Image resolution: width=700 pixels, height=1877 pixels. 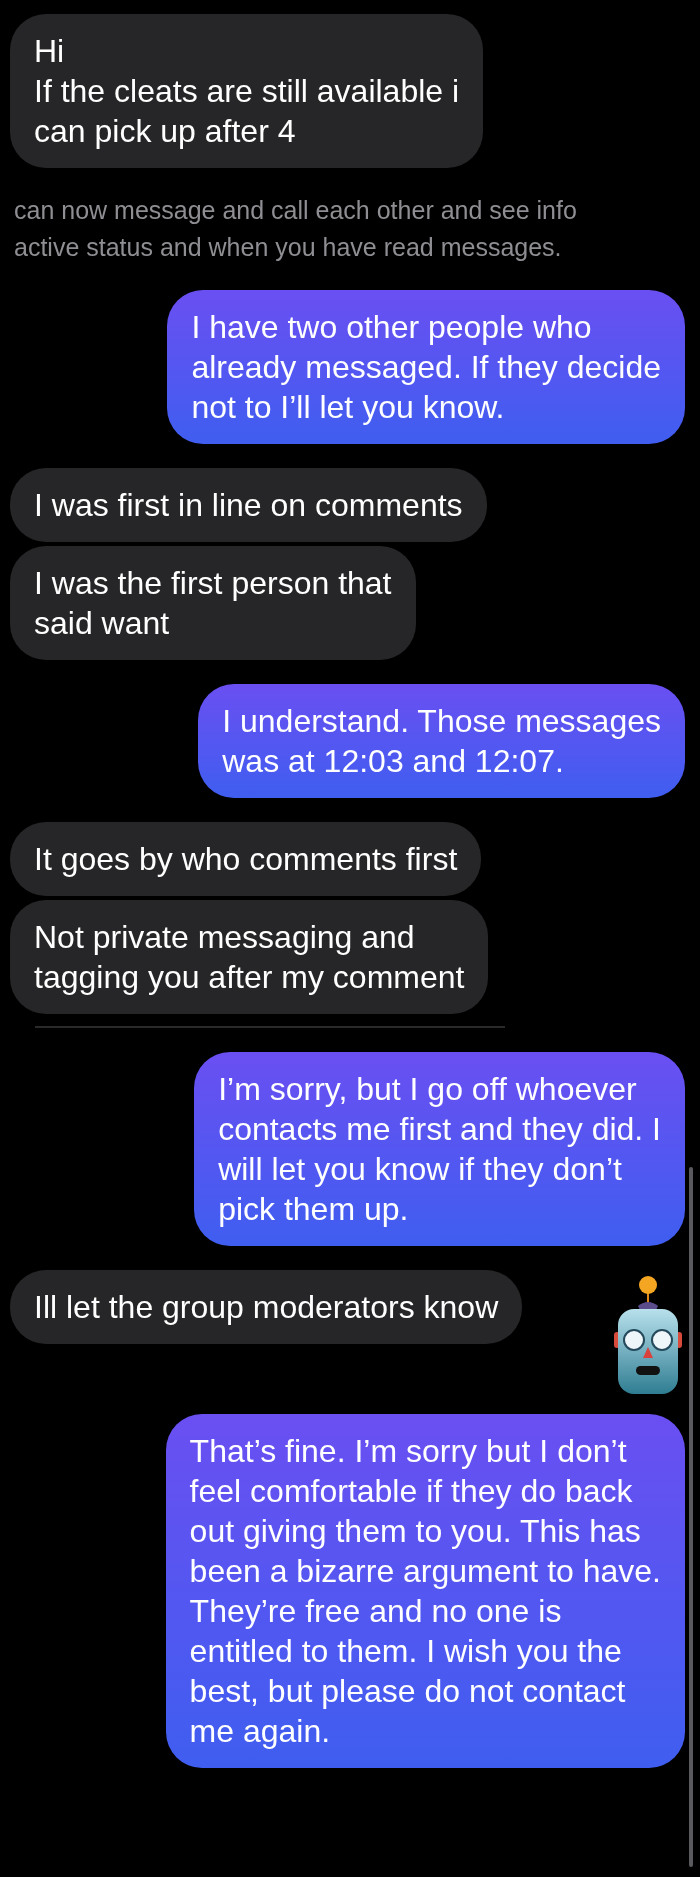 I want to click on info-text: active status and when you have read messages., so click(x=288, y=247).